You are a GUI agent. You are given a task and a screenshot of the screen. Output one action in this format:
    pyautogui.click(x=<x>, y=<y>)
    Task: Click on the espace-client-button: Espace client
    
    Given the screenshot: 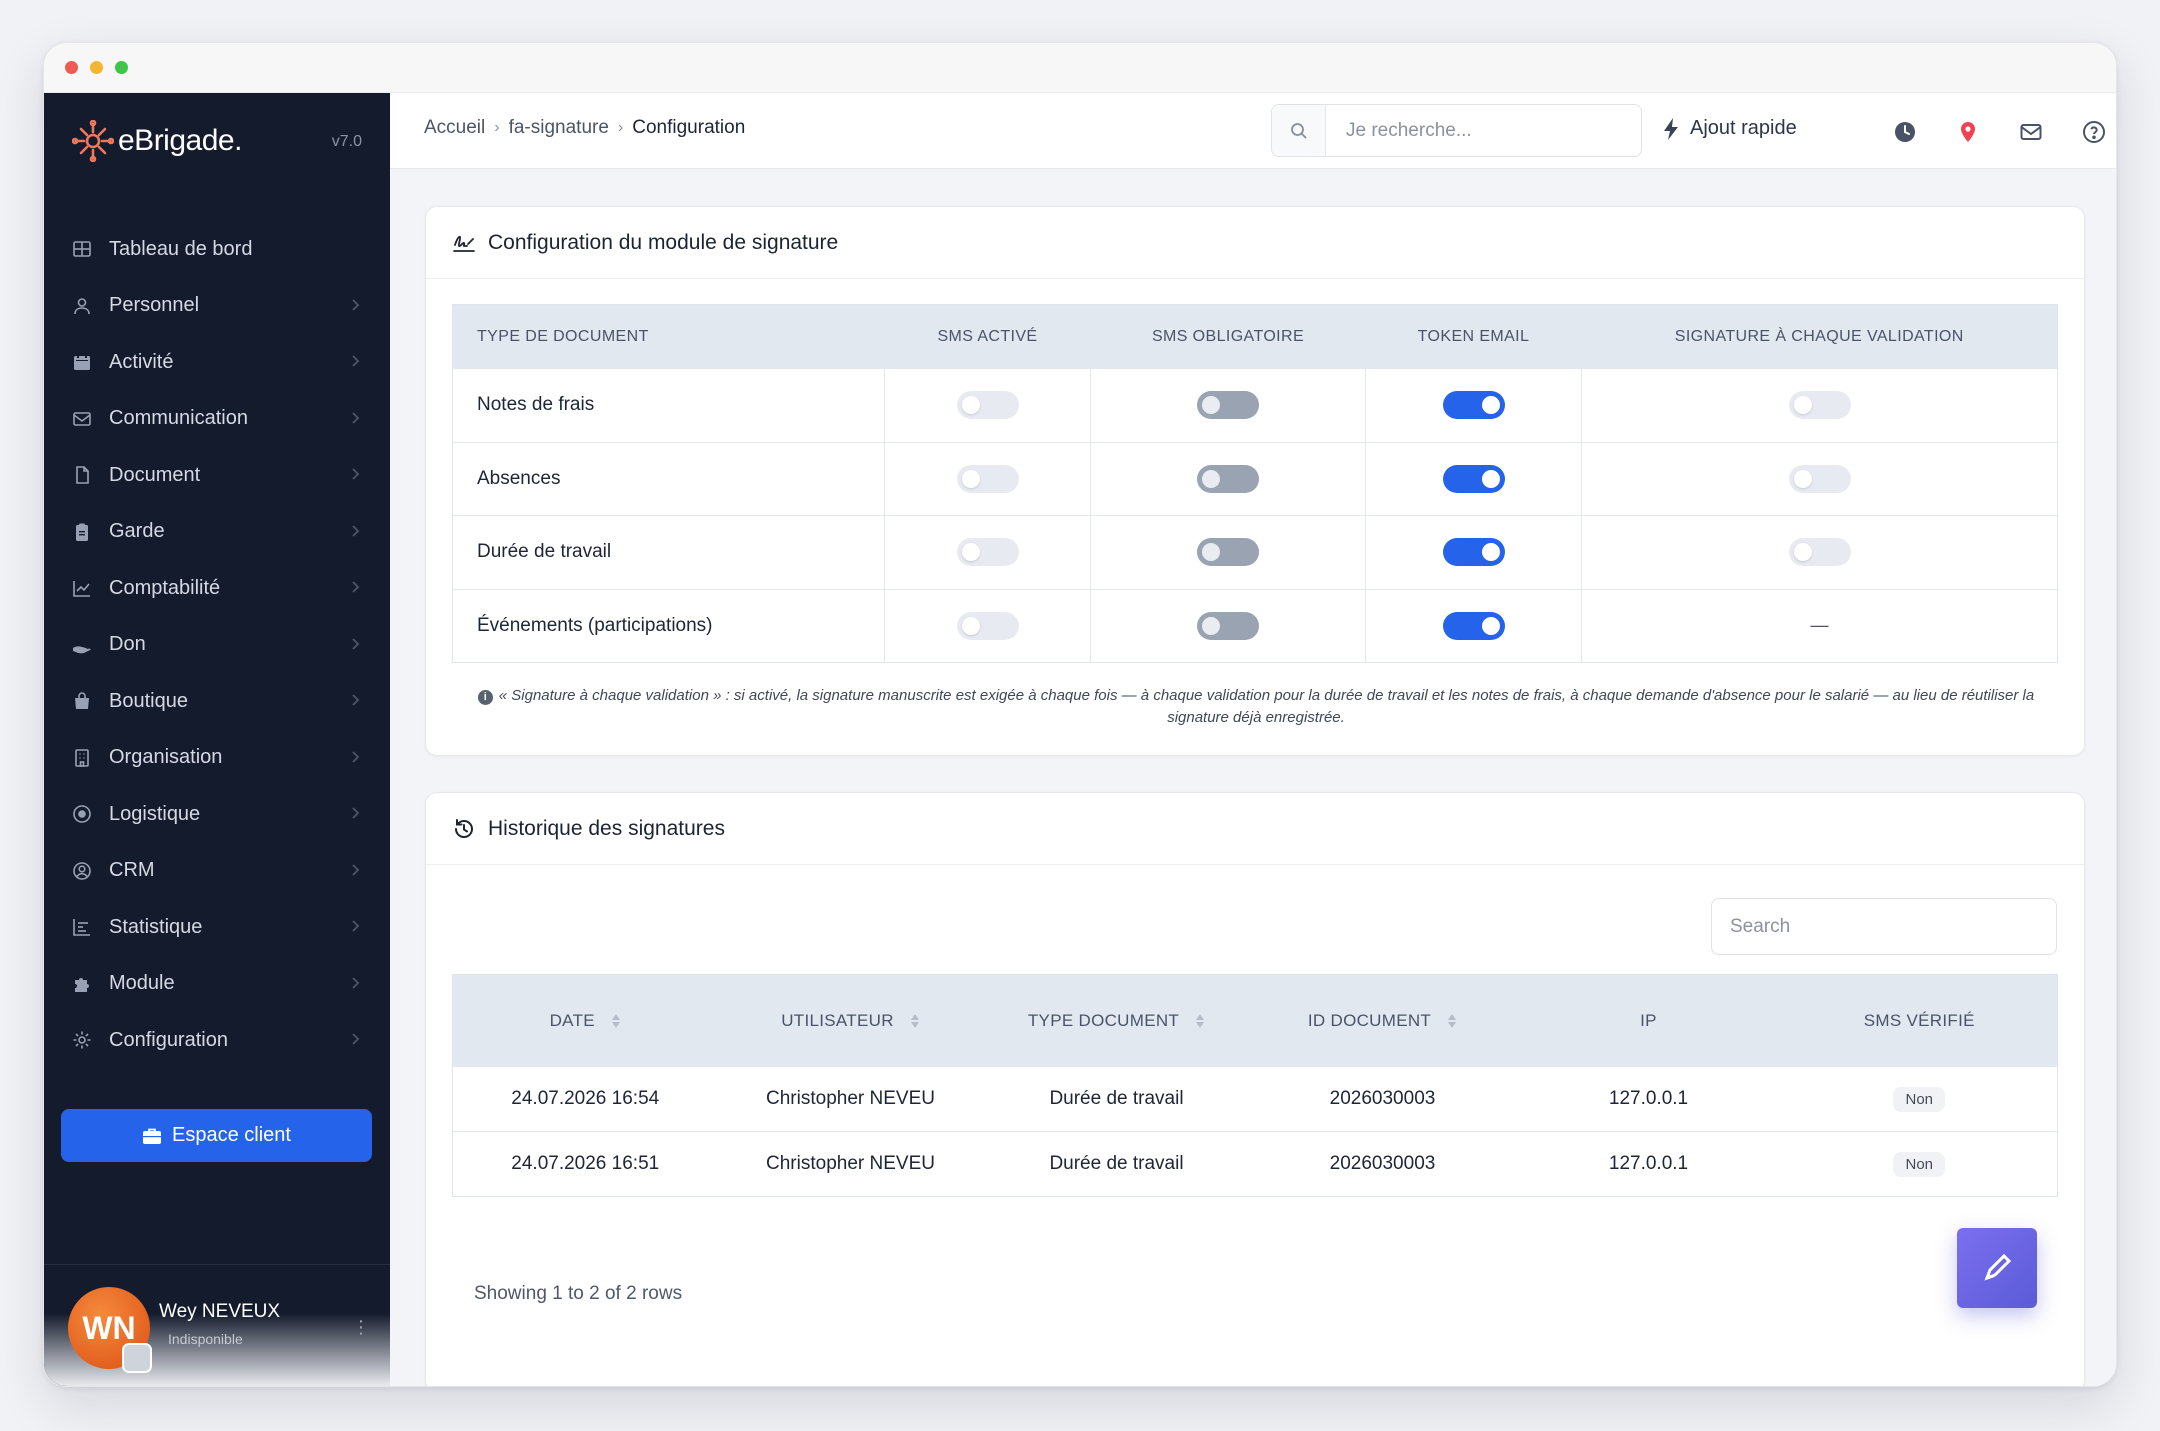 What is the action you would take?
    pyautogui.click(x=216, y=1135)
    